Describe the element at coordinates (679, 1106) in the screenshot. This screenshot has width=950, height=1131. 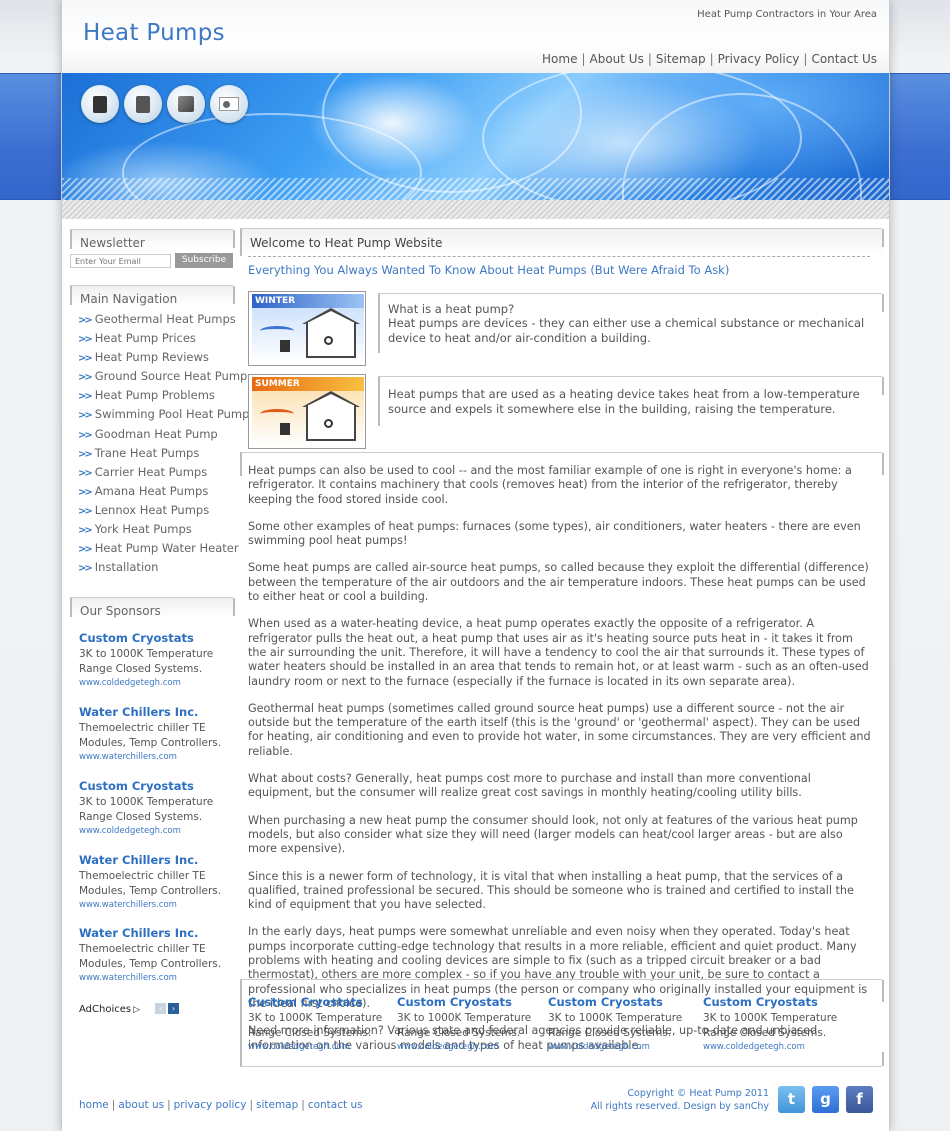
I see `rights-text: All rights reserved. Design by sanChy` at that location.